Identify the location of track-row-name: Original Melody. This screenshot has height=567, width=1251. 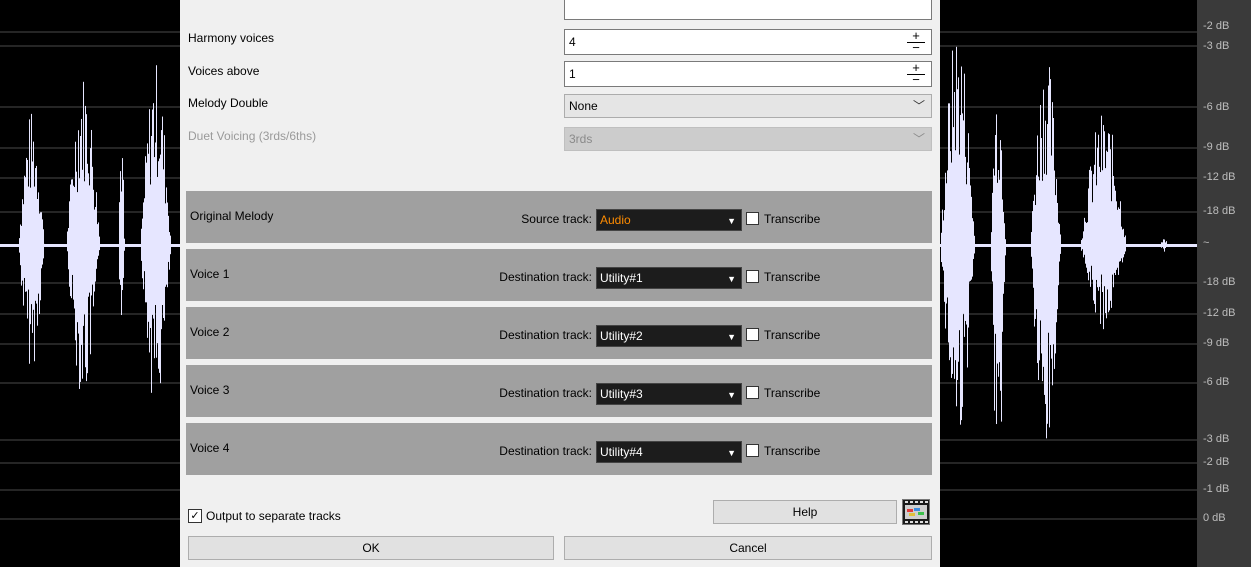
(232, 216).